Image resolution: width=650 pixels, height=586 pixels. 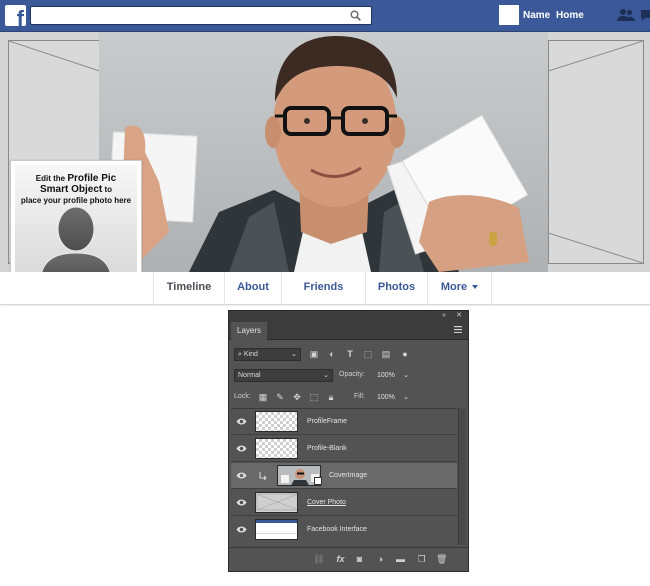 I want to click on clipping-mask-arrow-icon, so click(x=263, y=476).